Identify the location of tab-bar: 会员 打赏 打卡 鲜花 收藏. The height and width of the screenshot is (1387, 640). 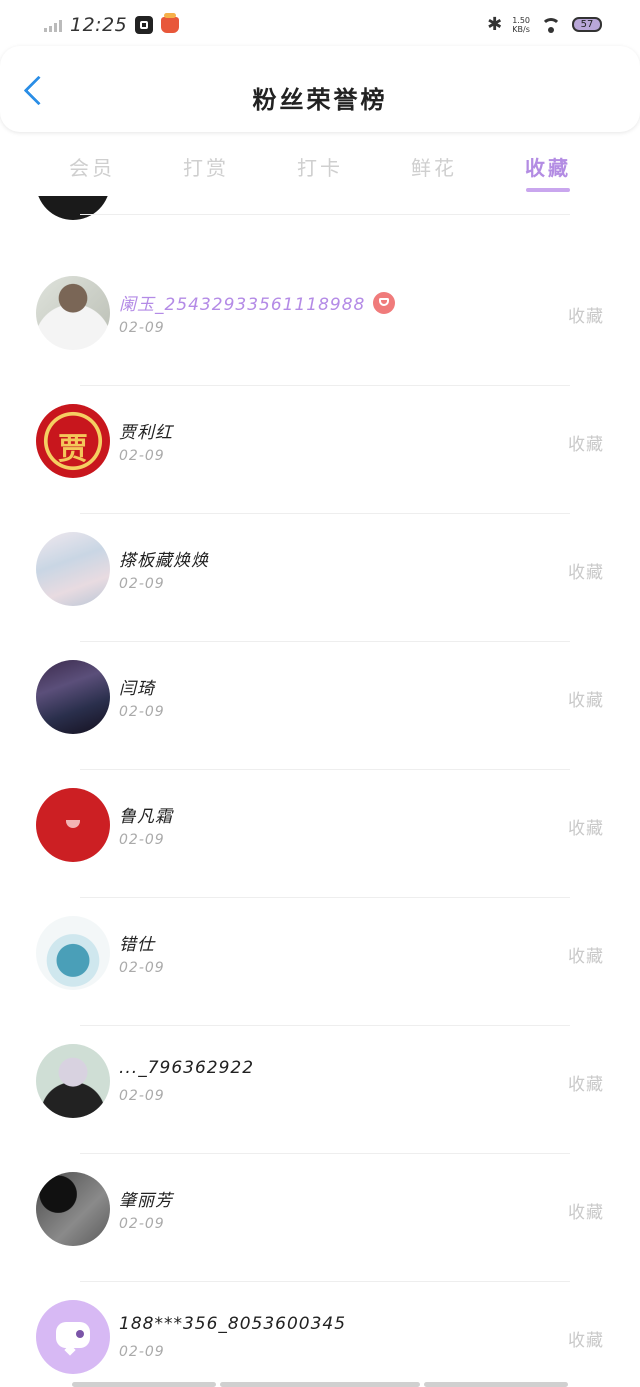
(320, 171).